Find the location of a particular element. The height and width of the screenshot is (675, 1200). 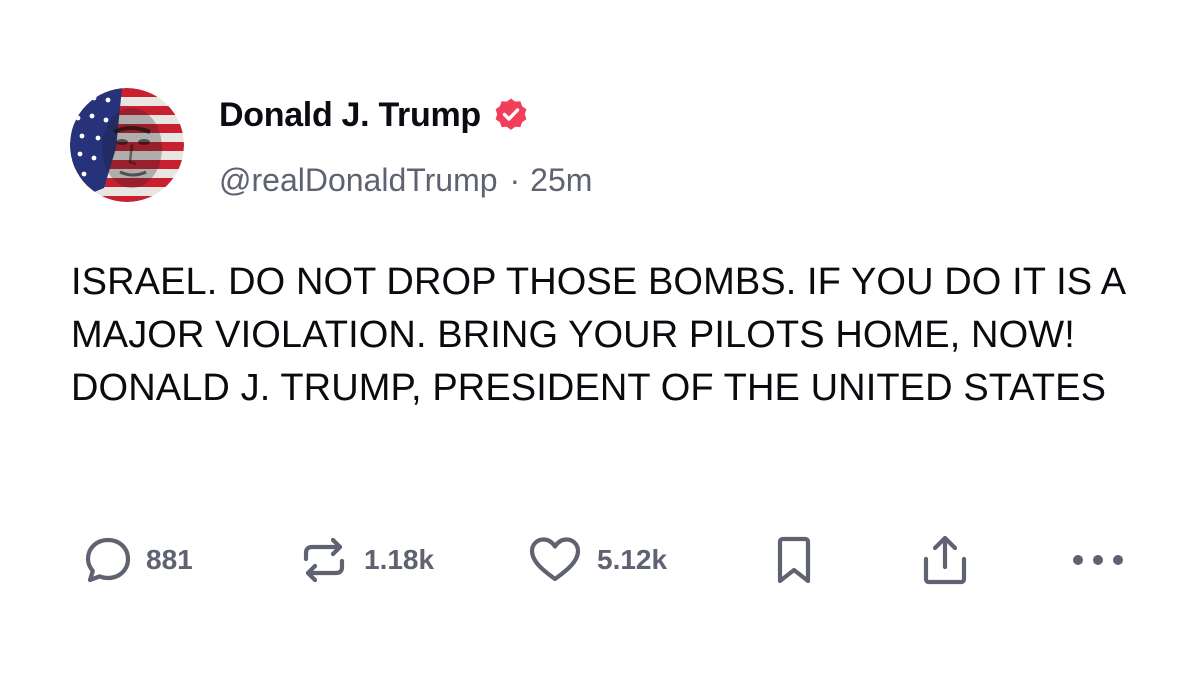

reply-count: 881 is located at coordinates (169, 559).